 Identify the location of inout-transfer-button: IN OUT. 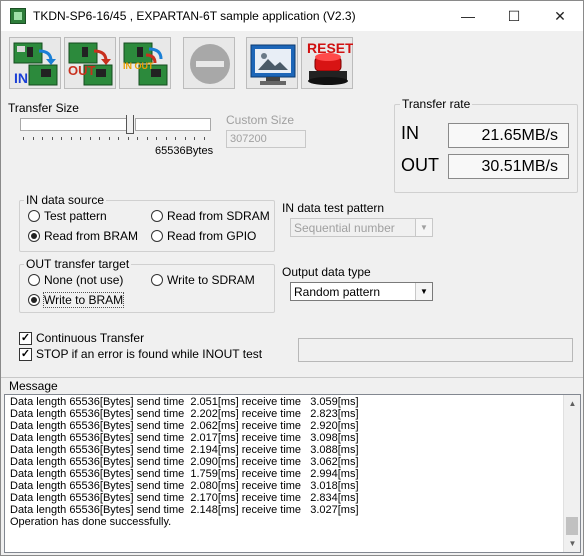
(145, 63).